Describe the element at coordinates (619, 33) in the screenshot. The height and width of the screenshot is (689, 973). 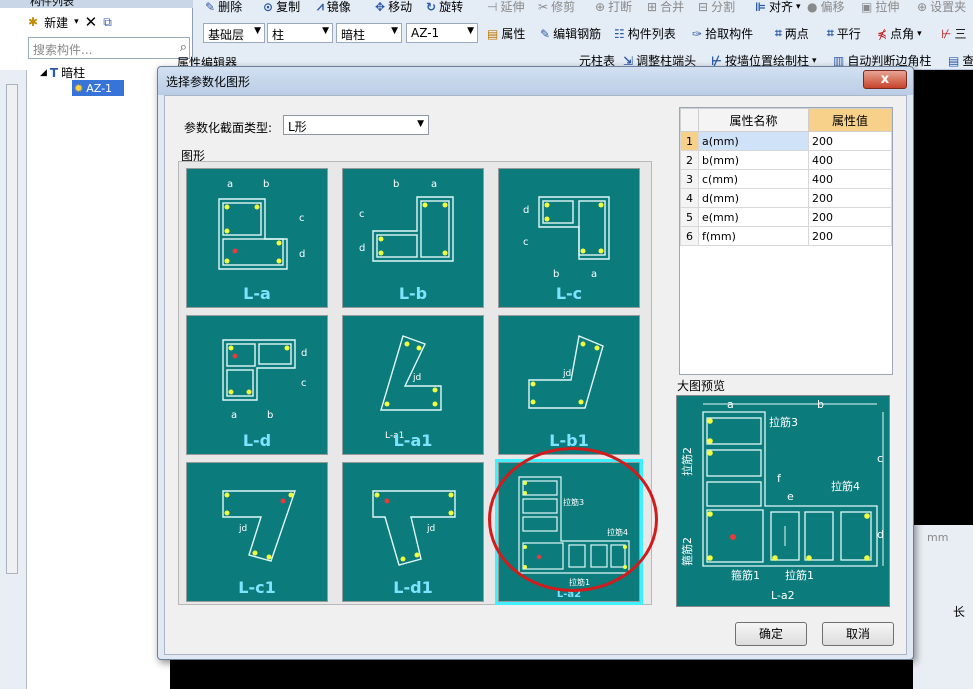
I see `list-icon: ☷` at that location.